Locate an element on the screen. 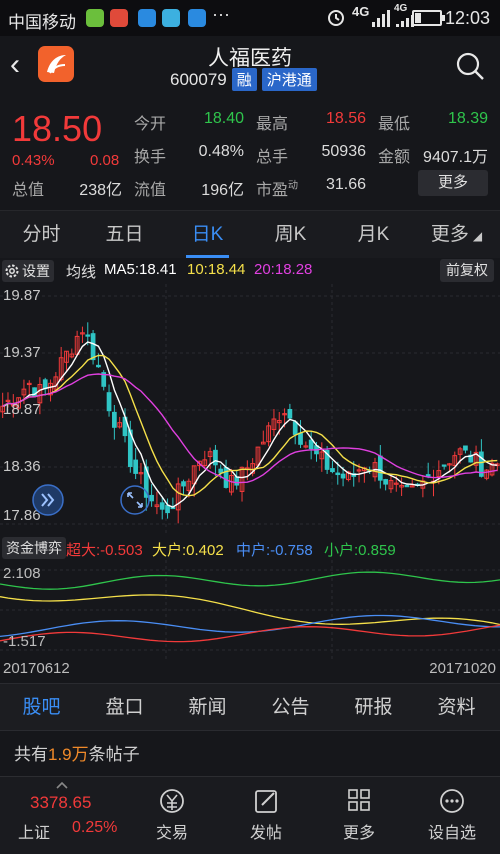 This screenshot has height=854, width=500. alarm-icon is located at coordinates (336, 18).